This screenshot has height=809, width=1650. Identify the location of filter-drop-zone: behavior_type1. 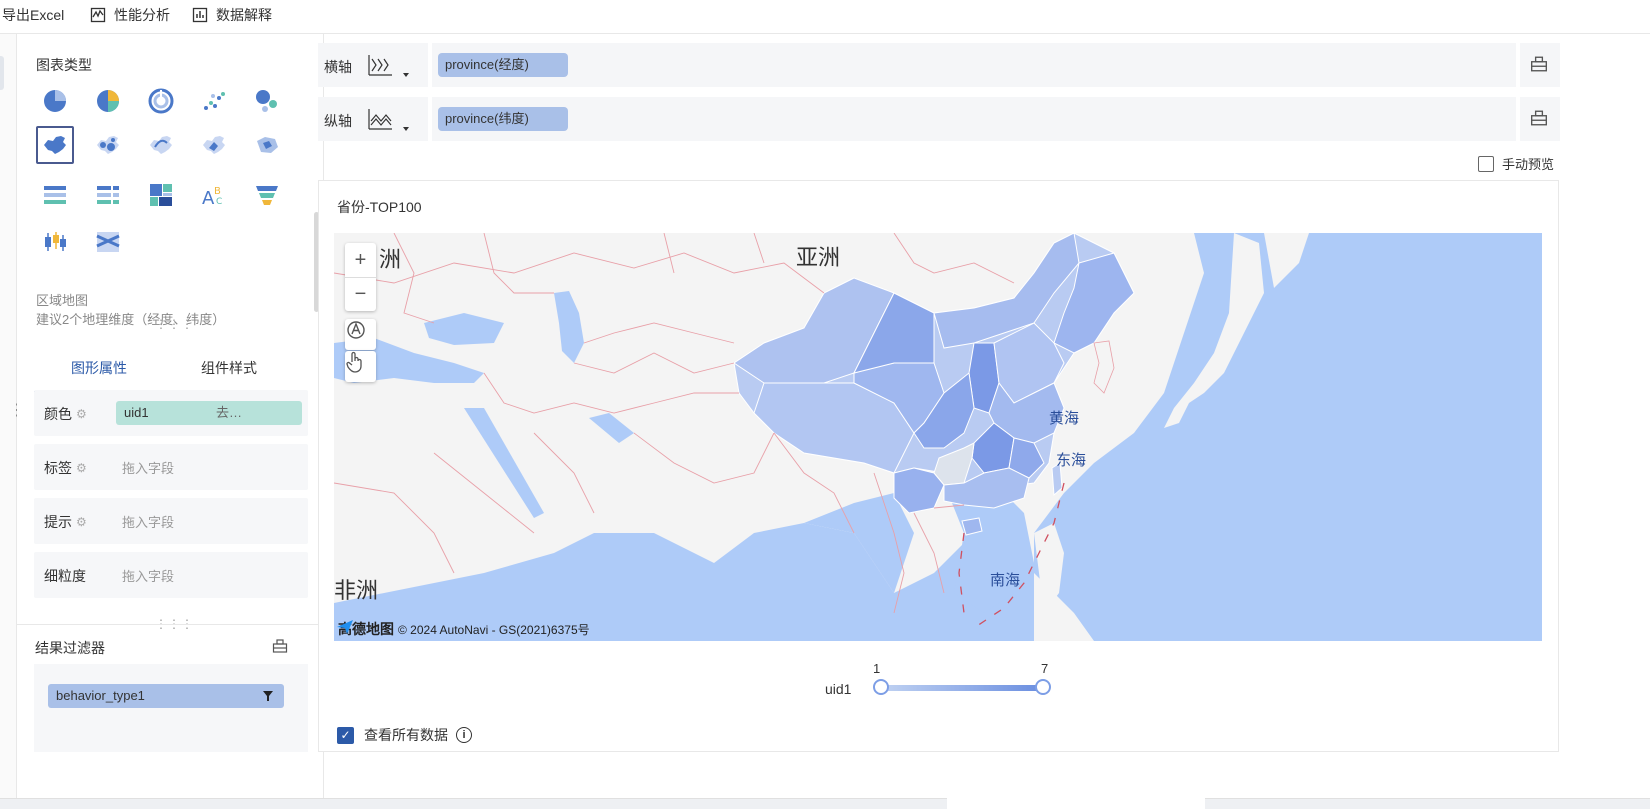
(171, 708).